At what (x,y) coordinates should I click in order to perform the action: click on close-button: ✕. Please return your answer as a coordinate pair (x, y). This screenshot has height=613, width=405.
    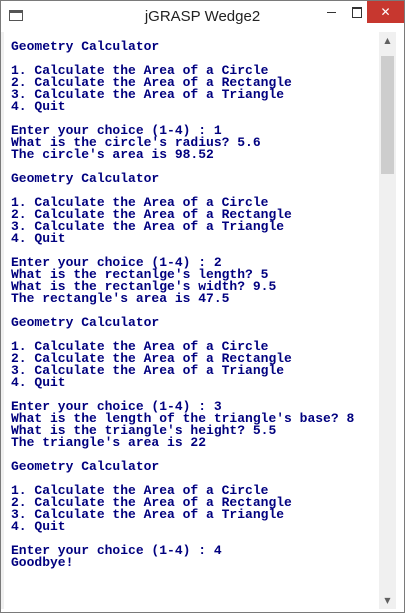
    Looking at the image, I should click on (385, 12).